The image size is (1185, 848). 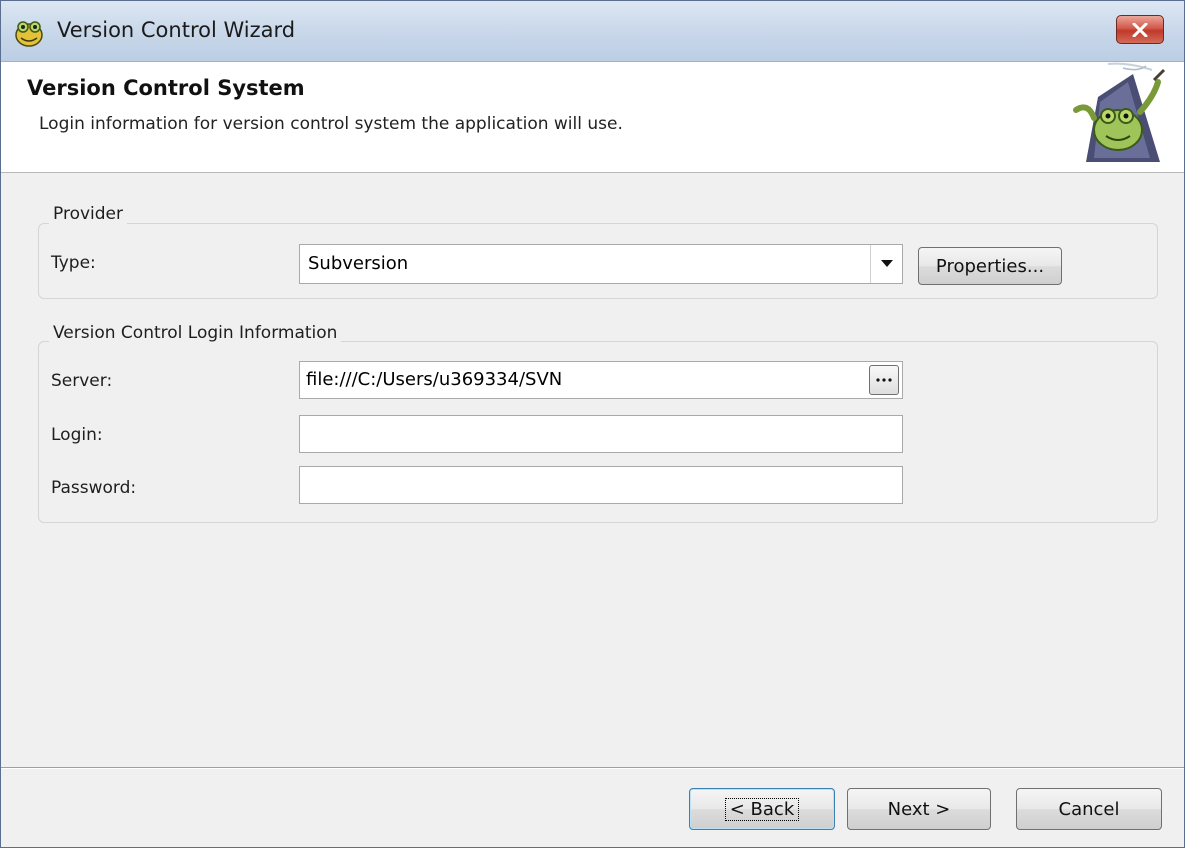 I want to click on browse-server-button, so click(x=884, y=380).